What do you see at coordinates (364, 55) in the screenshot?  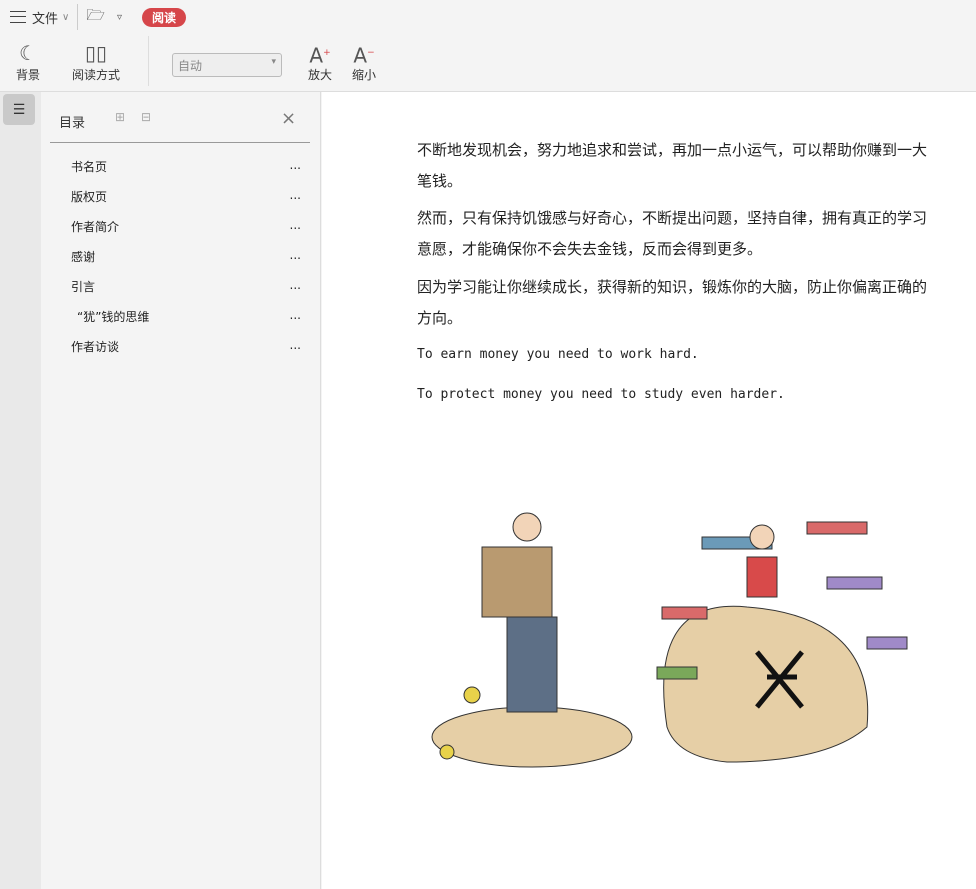 I see `font-decrease-icon: A−` at bounding box center [364, 55].